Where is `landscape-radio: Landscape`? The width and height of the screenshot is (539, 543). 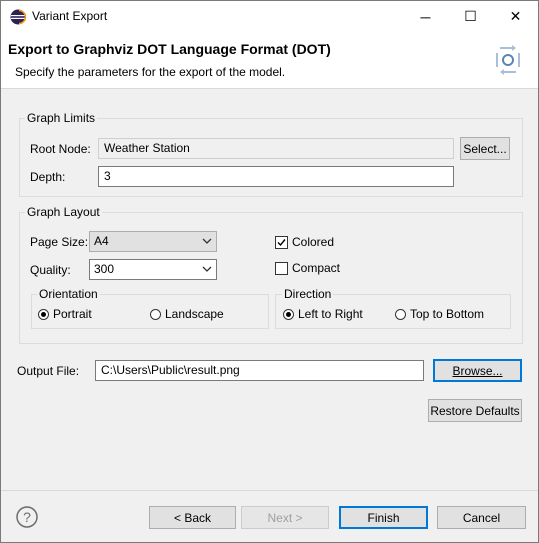 landscape-radio: Landscape is located at coordinates (187, 314).